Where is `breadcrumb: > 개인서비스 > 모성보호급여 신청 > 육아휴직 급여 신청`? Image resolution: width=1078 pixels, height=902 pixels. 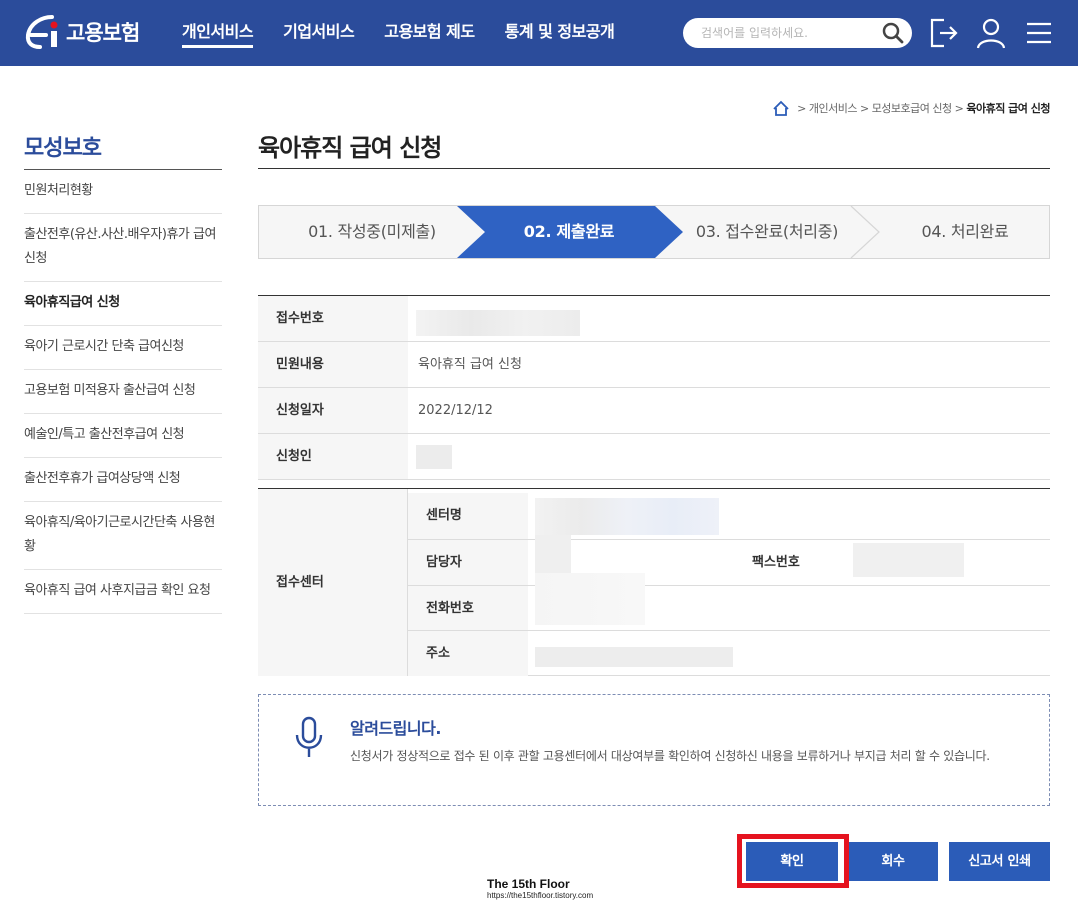
breadcrumb: > 개인서비스 > 모성보호급여 신청 > 육아휴직 급여 신청 is located at coordinates (911, 108).